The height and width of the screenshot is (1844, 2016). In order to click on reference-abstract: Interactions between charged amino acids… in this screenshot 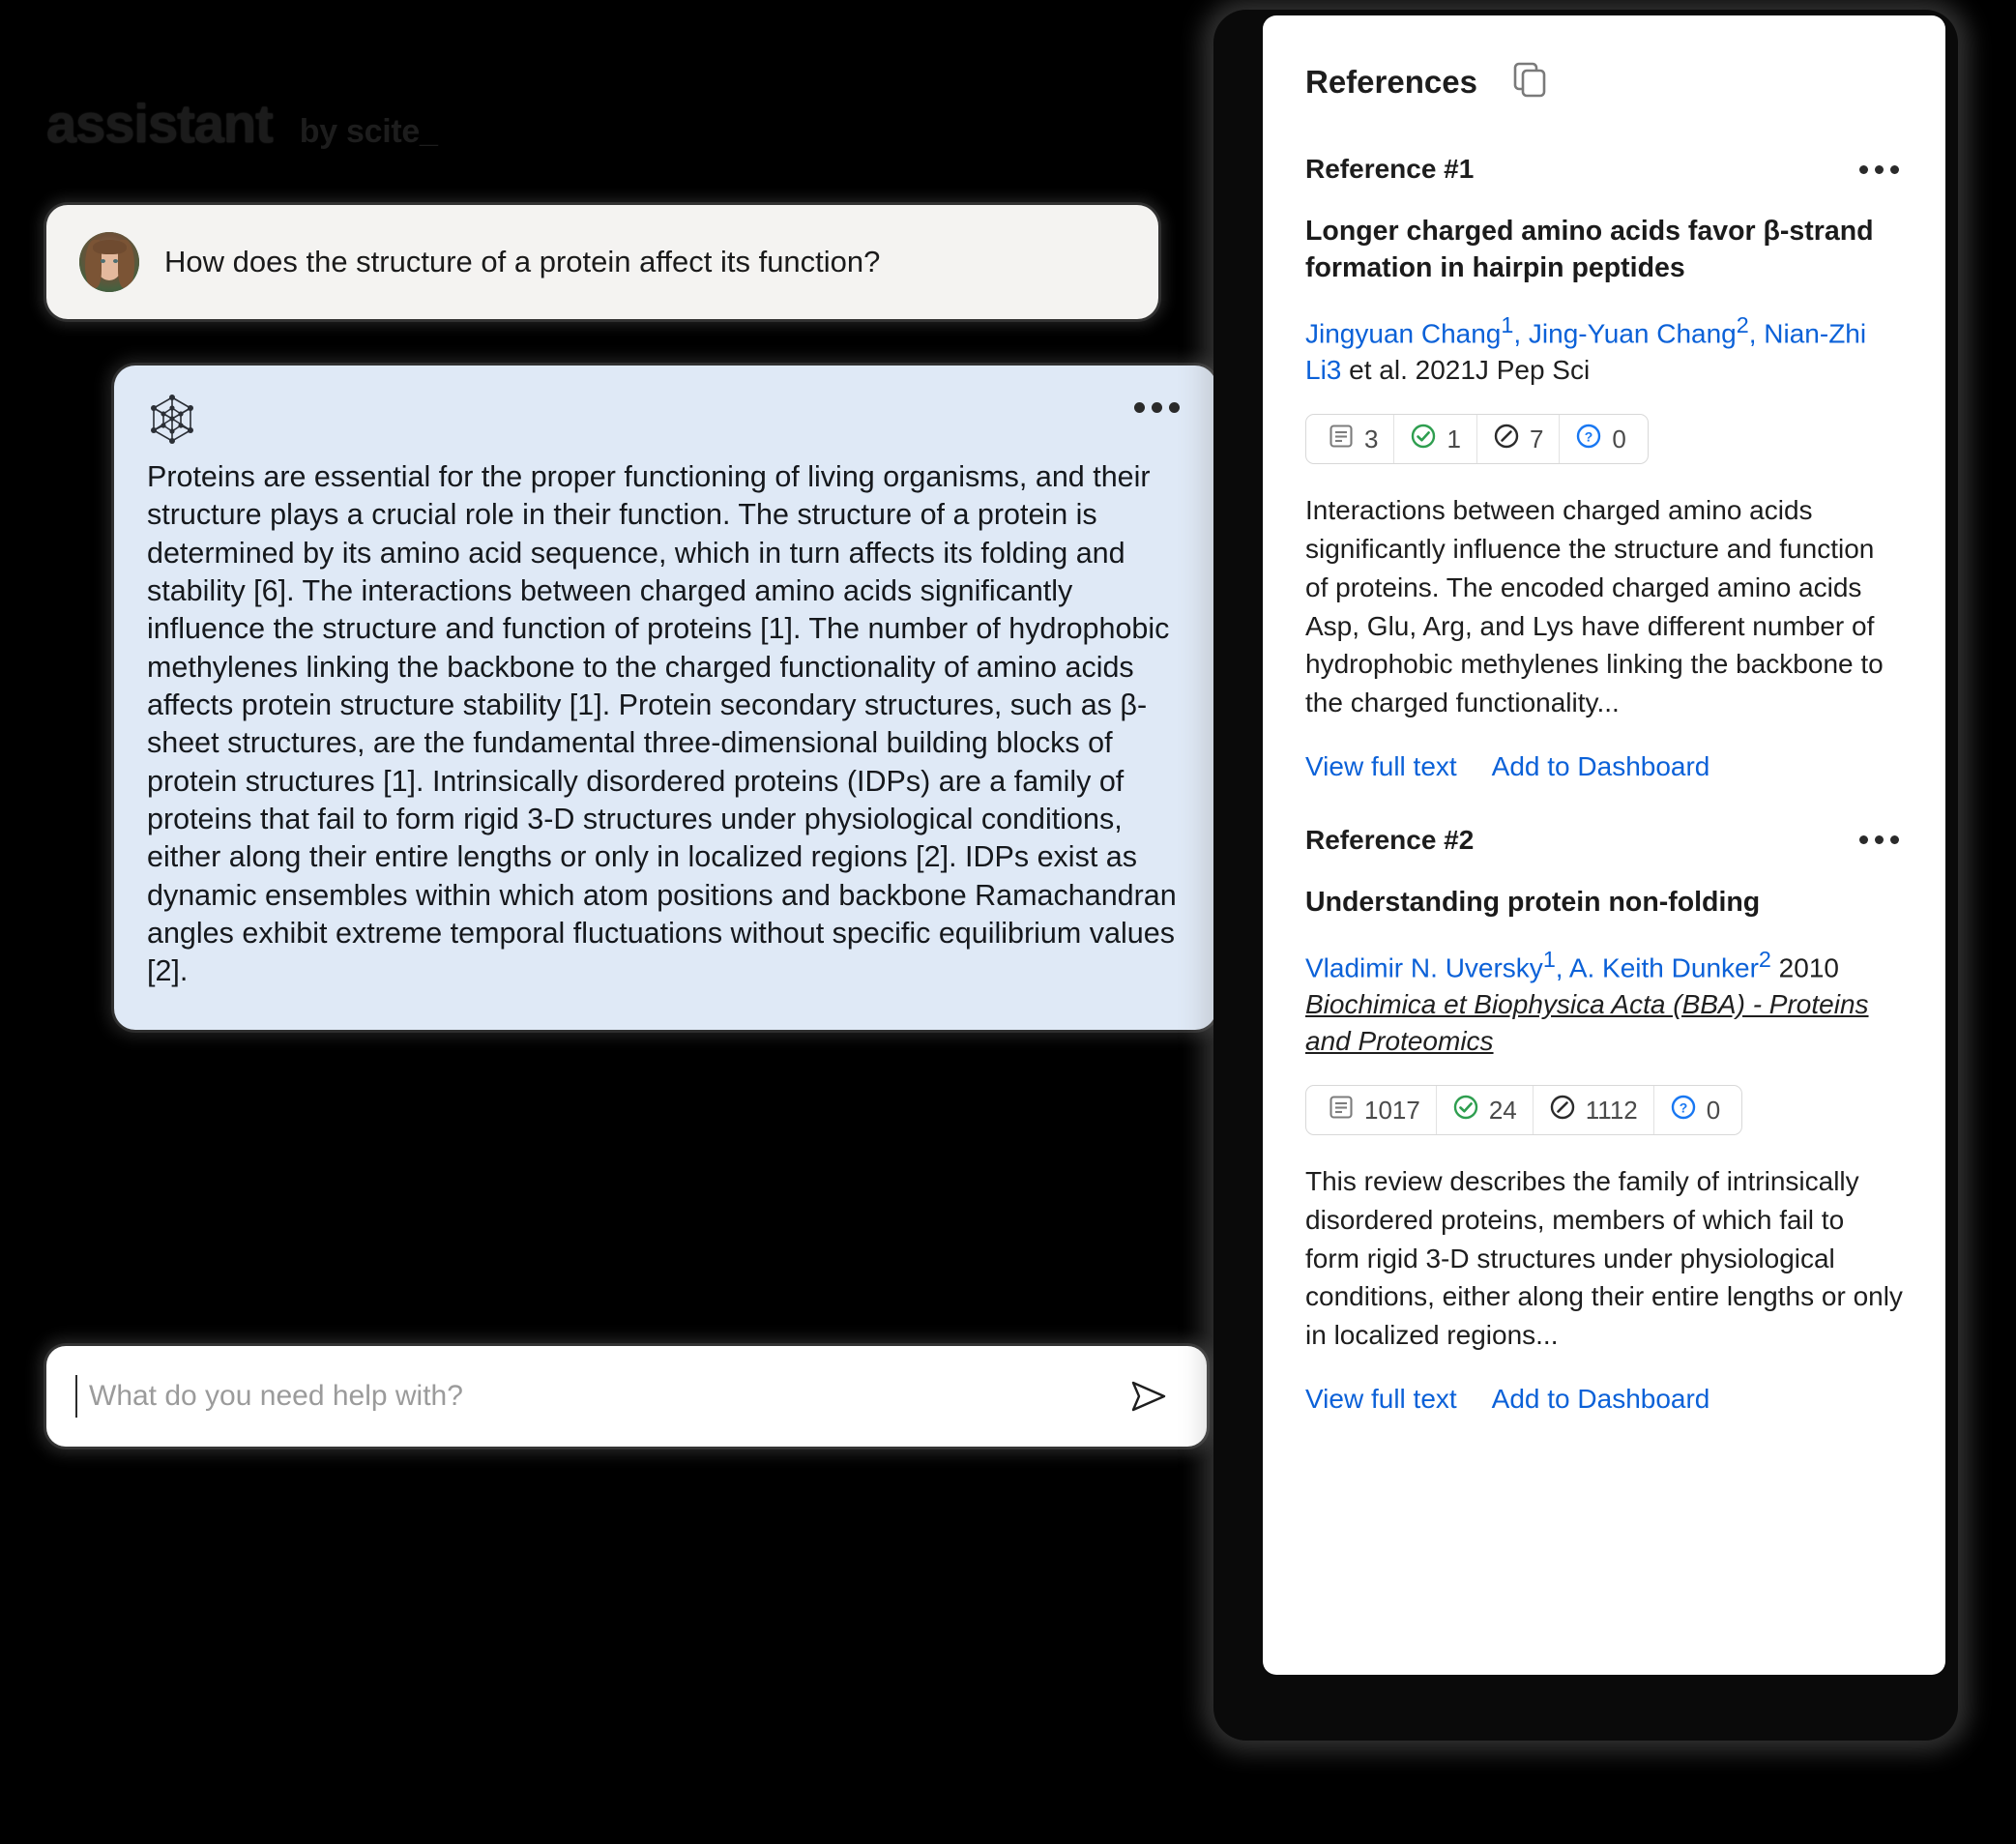, I will do `click(1594, 606)`.